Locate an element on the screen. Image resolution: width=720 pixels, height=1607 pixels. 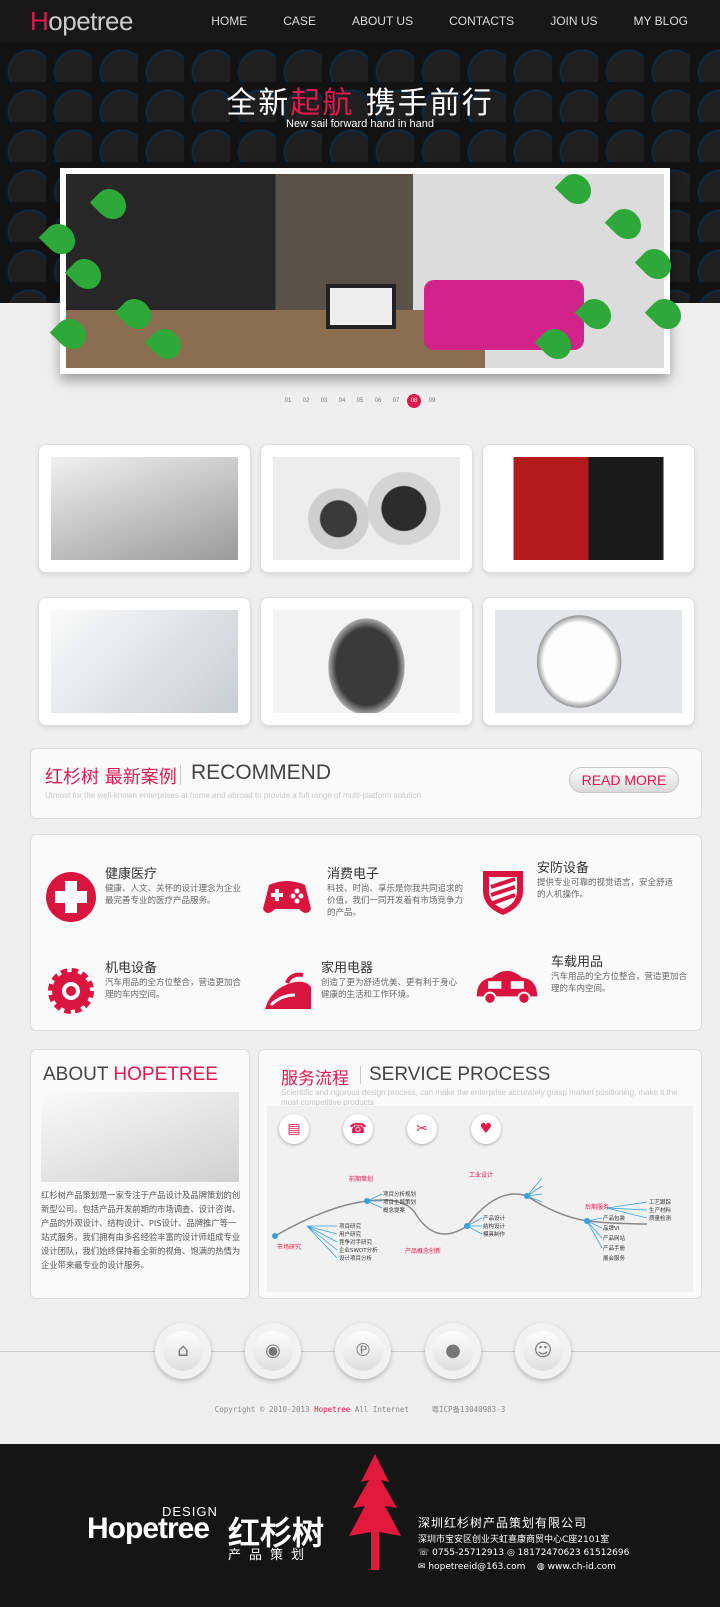
nav-case: CASE is located at coordinates (299, 21).